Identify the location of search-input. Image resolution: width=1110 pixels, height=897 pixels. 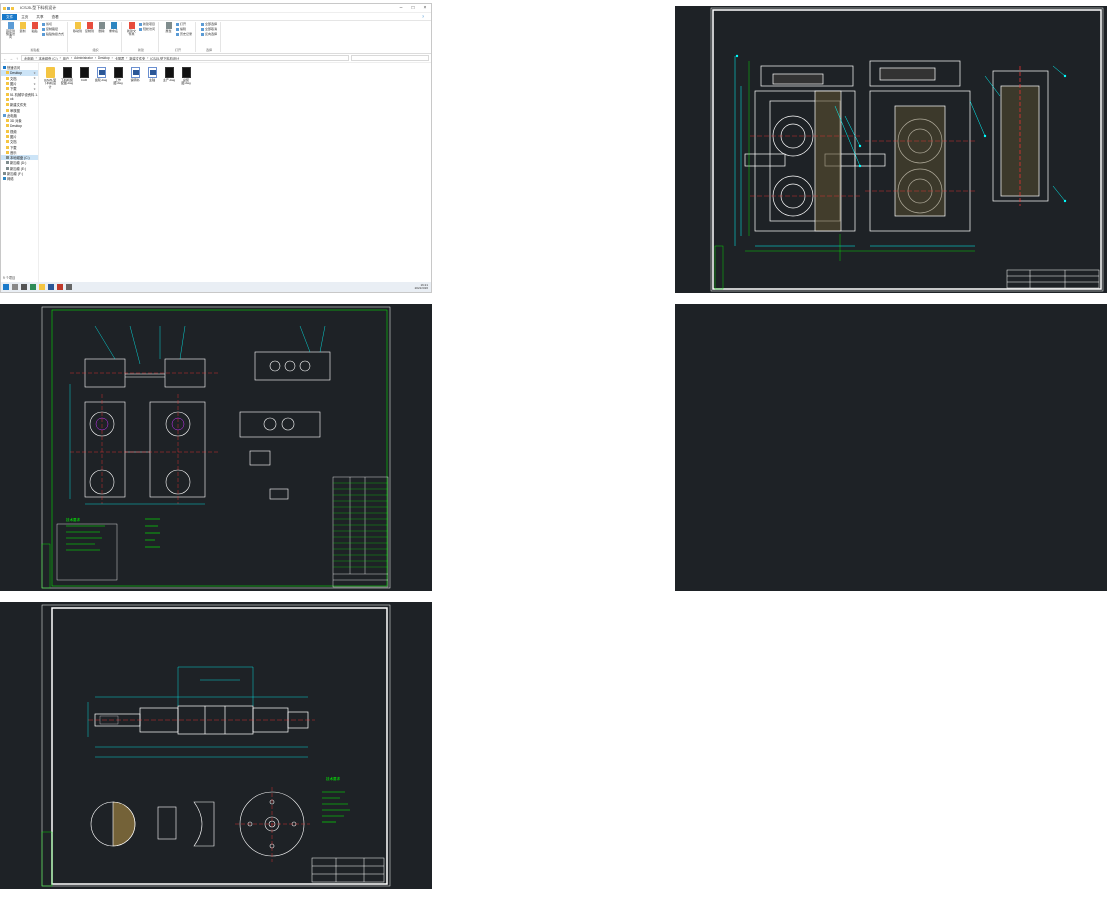
(390, 58).